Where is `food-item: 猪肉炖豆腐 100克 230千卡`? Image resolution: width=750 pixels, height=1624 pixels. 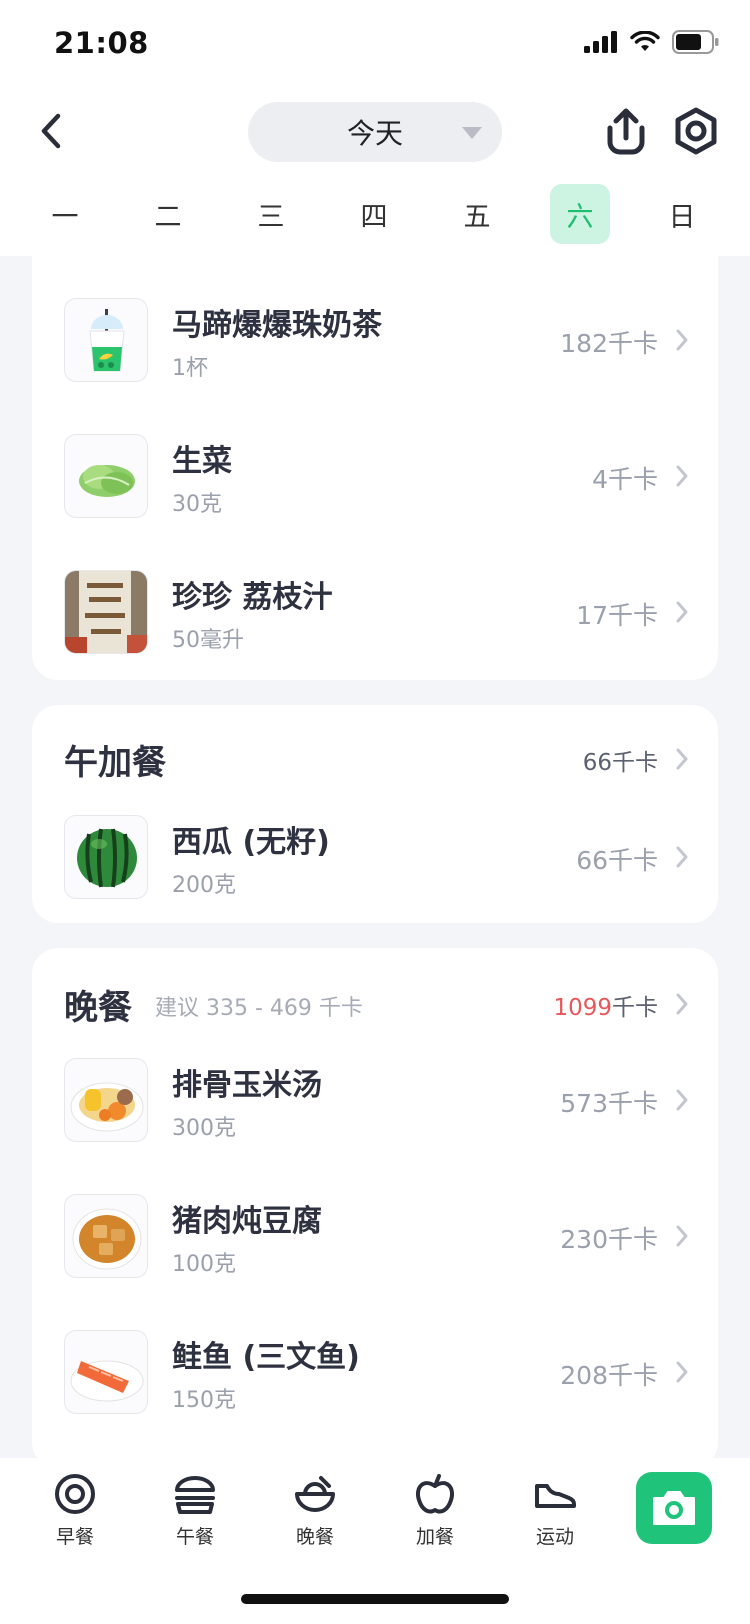
food-item: 猪肉炖豆腐 100克 230千卡 is located at coordinates (375, 1236).